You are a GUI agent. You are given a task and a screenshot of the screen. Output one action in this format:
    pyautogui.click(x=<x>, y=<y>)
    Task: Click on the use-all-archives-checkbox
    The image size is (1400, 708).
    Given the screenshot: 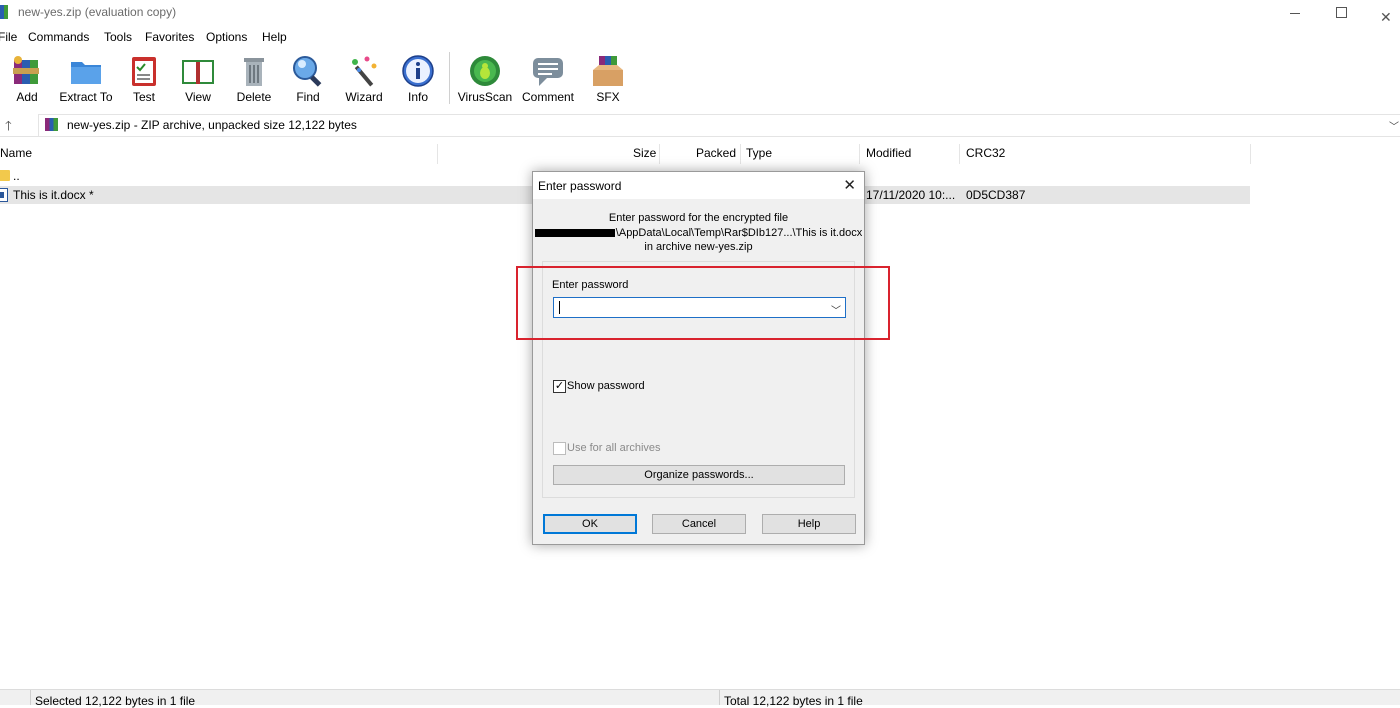 What is the action you would take?
    pyautogui.click(x=559, y=448)
    